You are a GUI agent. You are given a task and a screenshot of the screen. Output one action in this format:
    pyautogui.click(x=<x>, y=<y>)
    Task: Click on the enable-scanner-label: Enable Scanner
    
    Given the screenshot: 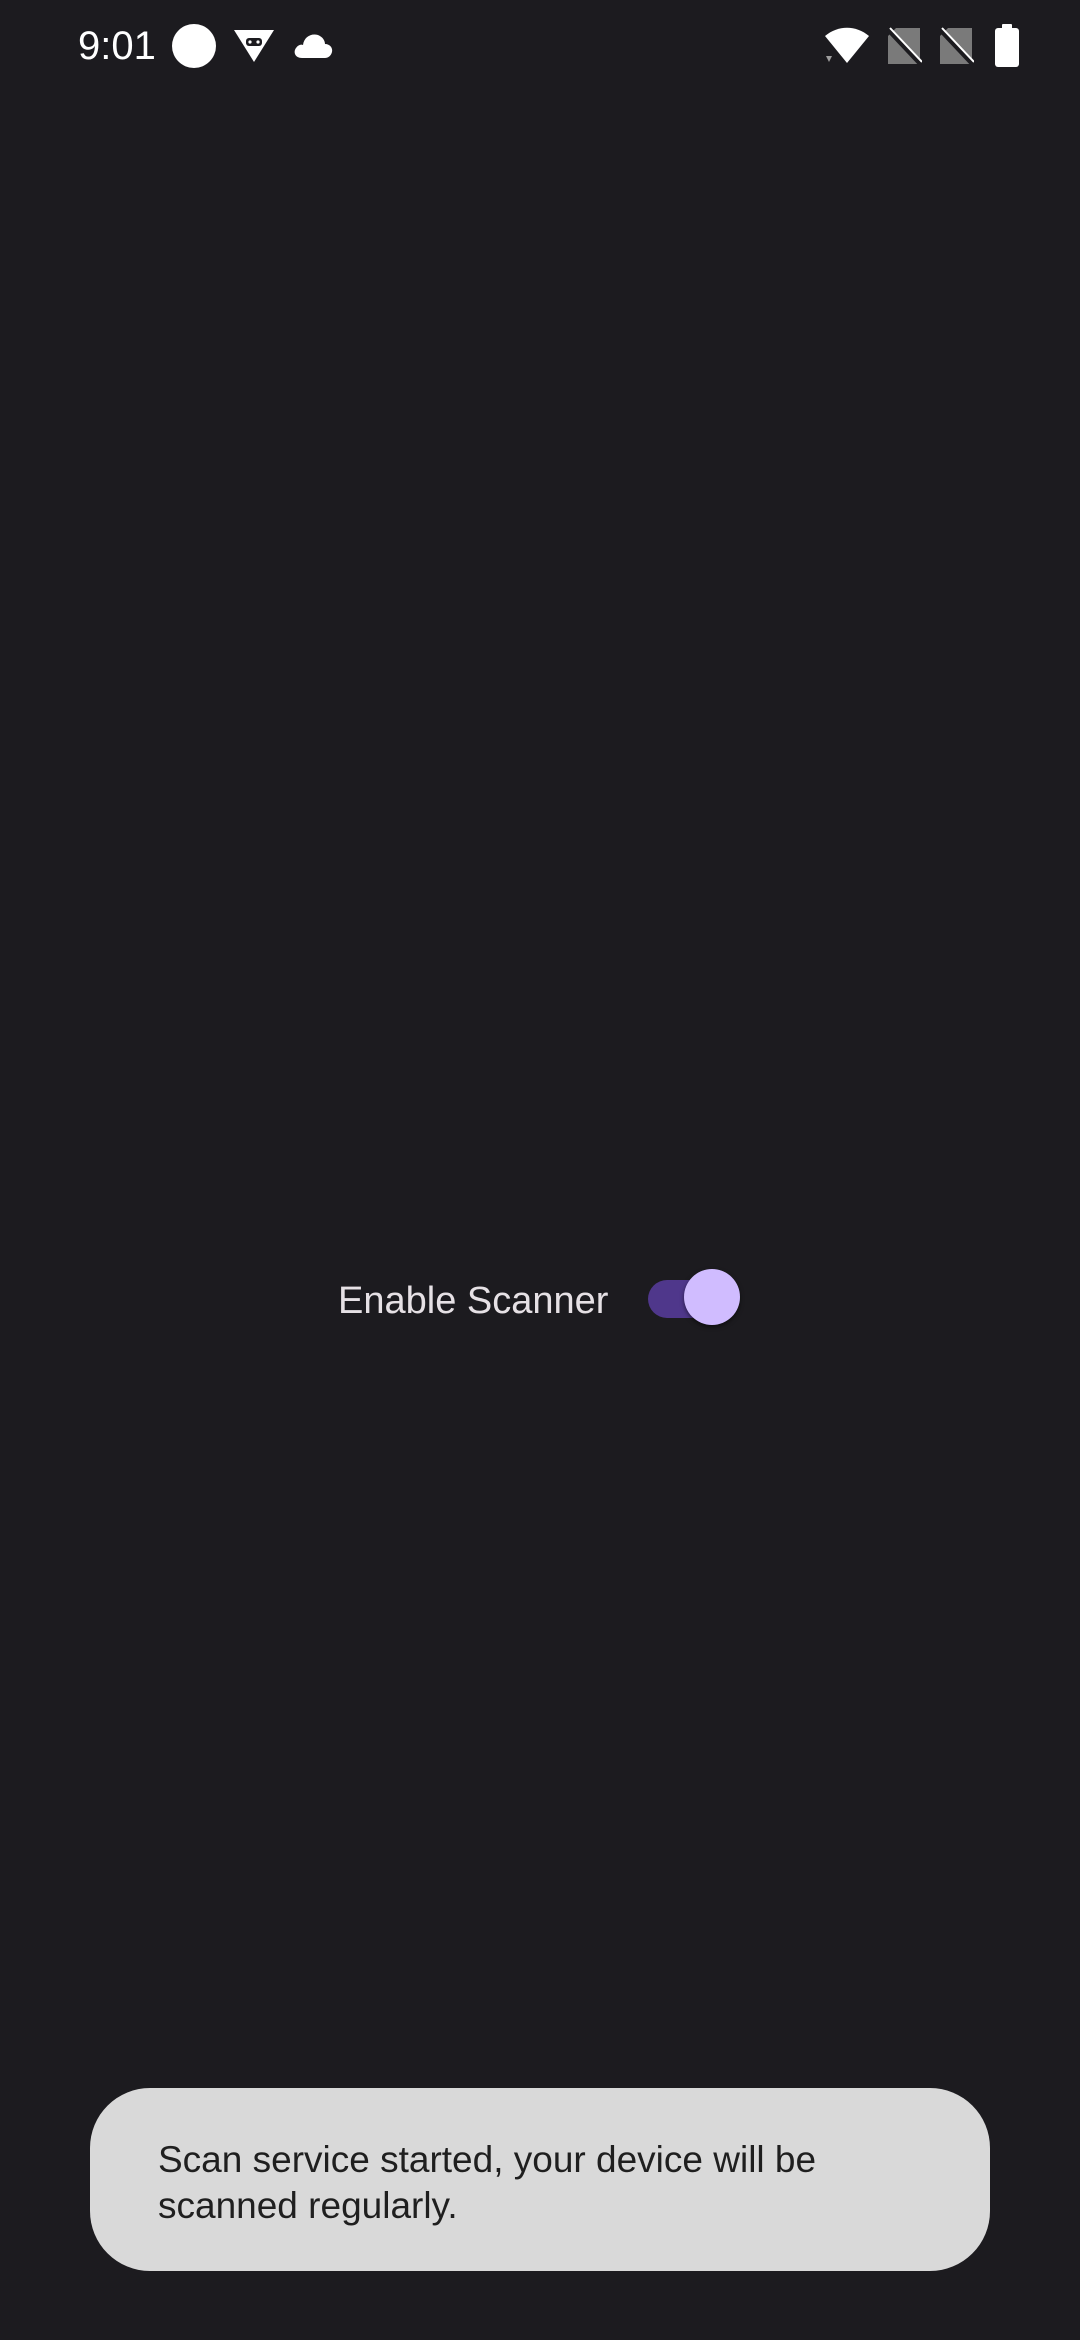 What is the action you would take?
    pyautogui.click(x=473, y=1301)
    